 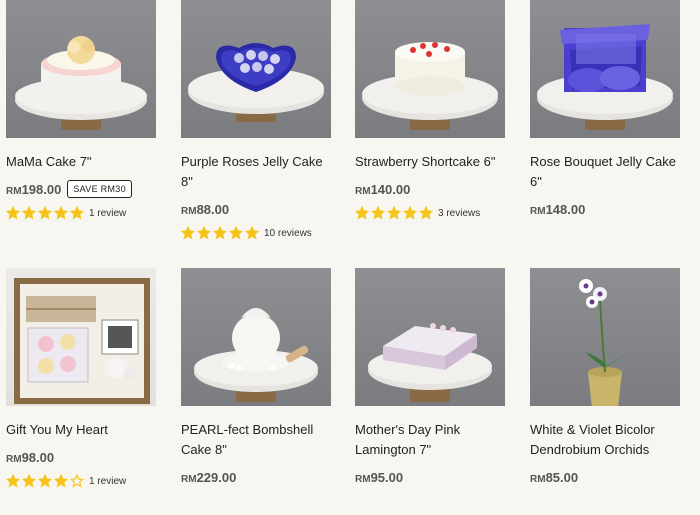 I want to click on price-row: RM198.00 SAVE RM30, so click(x=81, y=189).